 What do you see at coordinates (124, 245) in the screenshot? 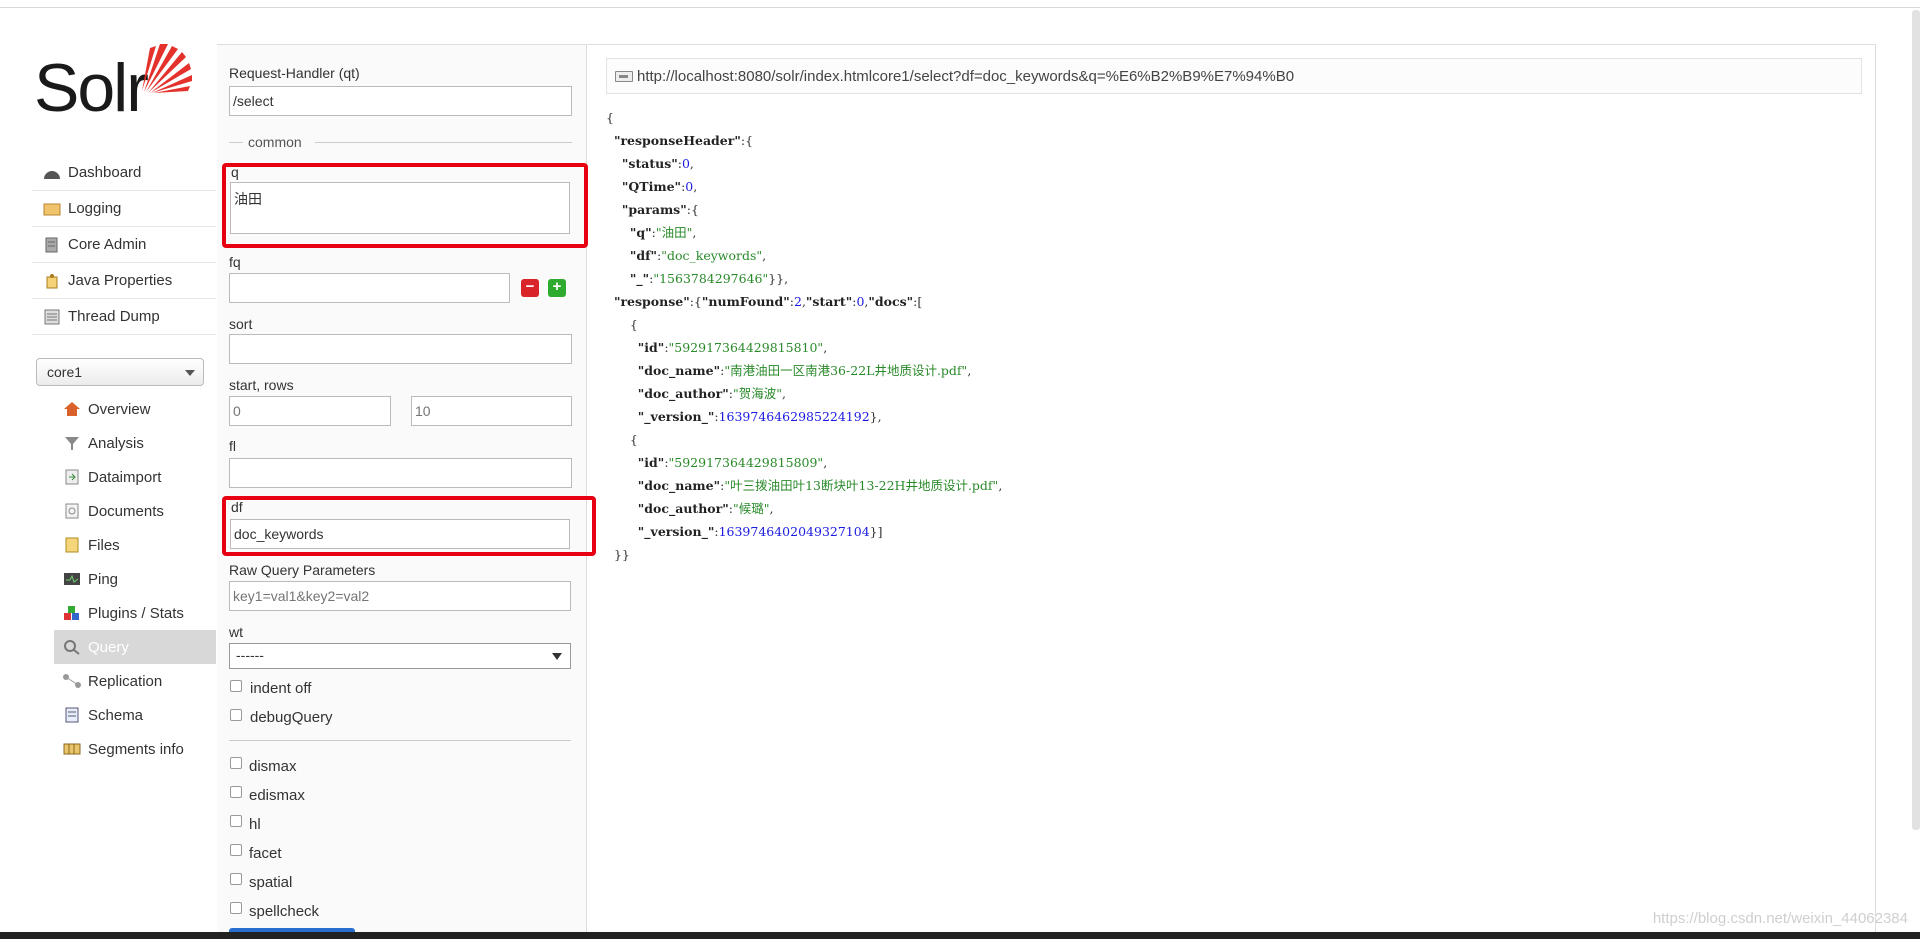
I see `nav-core-admin: Core Admin` at bounding box center [124, 245].